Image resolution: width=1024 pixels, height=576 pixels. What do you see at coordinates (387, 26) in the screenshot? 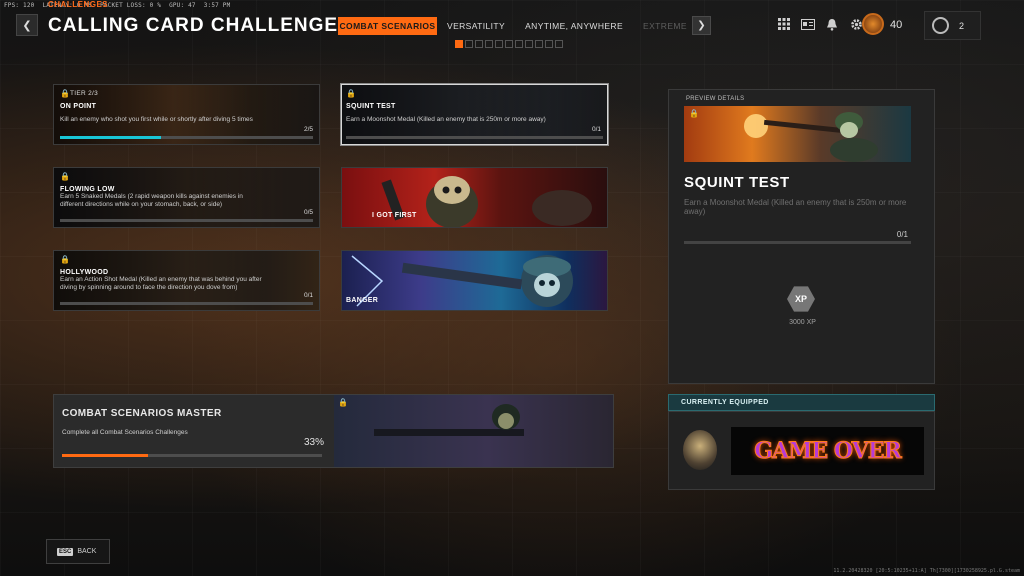
I see `tab-combat-scenarios: COMBAT SCENARIOS` at bounding box center [387, 26].